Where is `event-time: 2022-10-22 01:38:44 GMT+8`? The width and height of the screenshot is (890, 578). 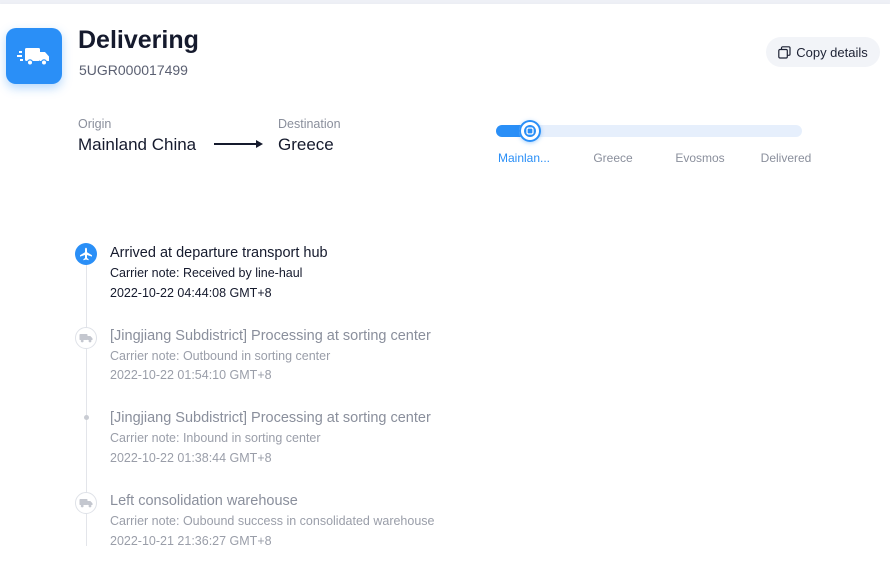
event-time: 2022-10-22 01:38:44 GMT+8 is located at coordinates (191, 458).